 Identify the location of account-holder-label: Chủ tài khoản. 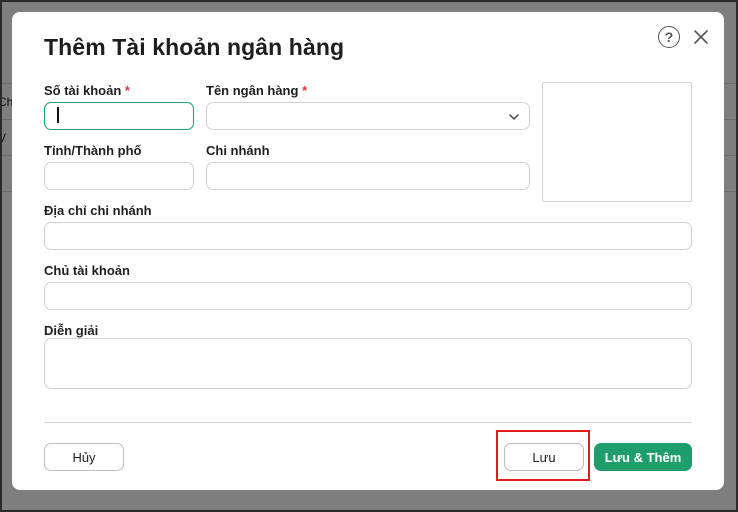
(87, 270).